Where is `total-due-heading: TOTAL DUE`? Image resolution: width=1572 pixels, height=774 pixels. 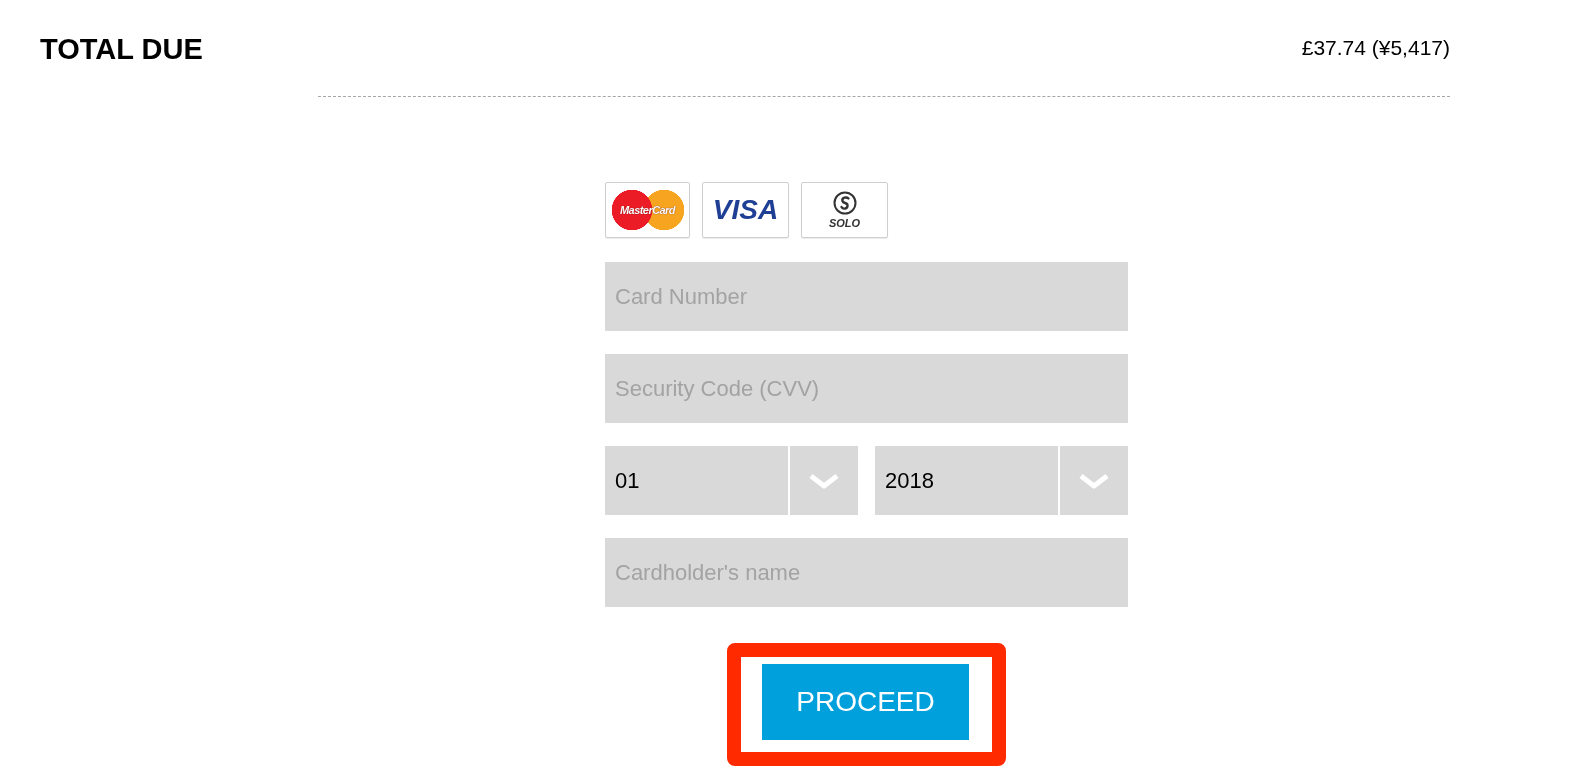 total-due-heading: TOTAL DUE is located at coordinates (121, 49).